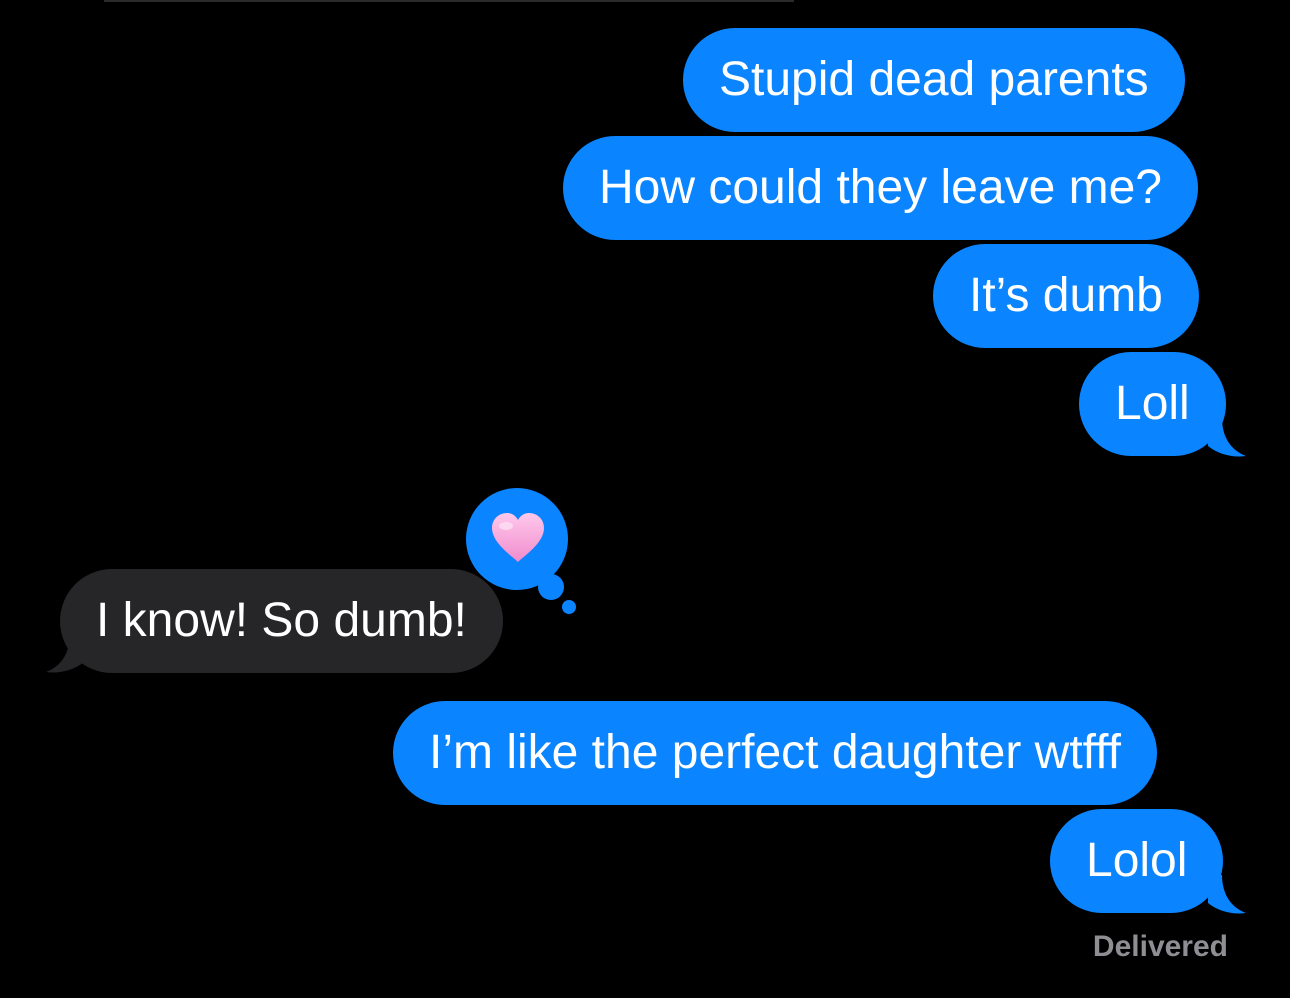 Image resolution: width=1290 pixels, height=998 pixels. I want to click on message-text: Lolol, so click(1137, 860).